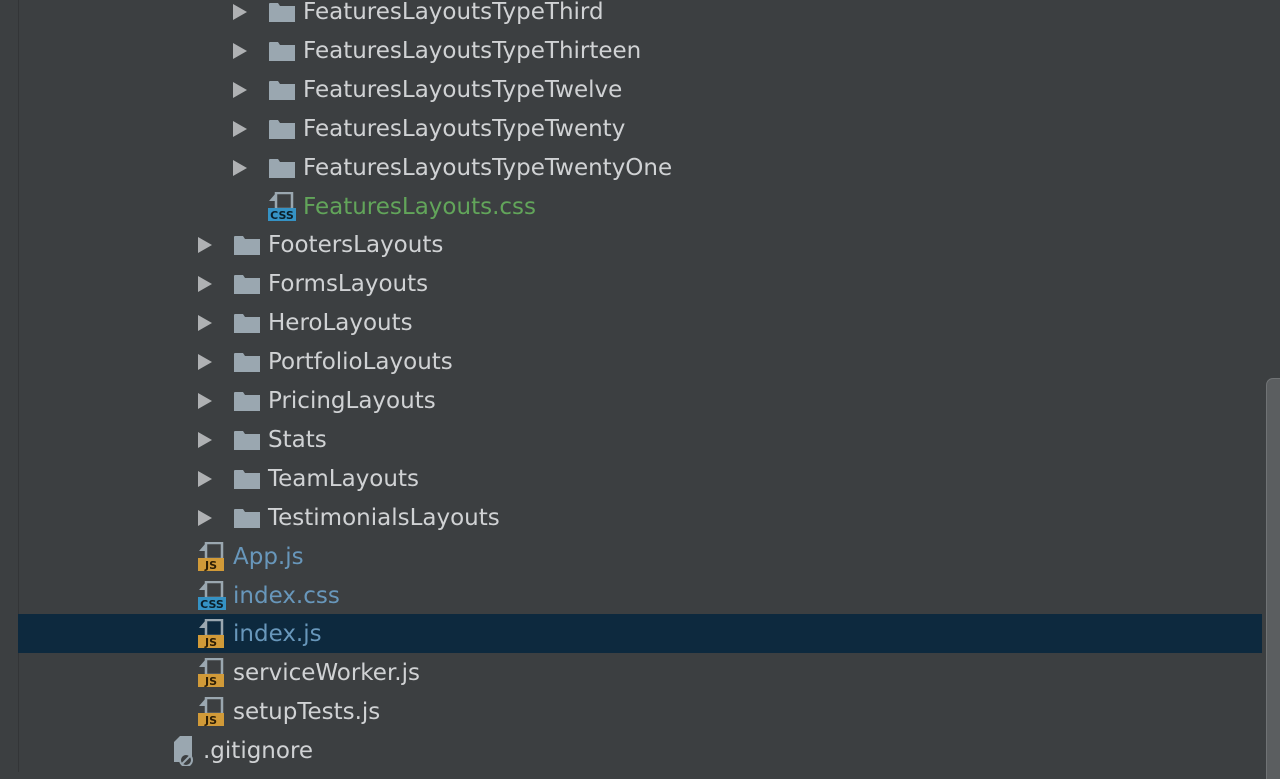 This screenshot has height=779, width=1280. Describe the element at coordinates (640, 361) in the screenshot. I see `tree-folder-row: PortfolioLayouts` at that location.